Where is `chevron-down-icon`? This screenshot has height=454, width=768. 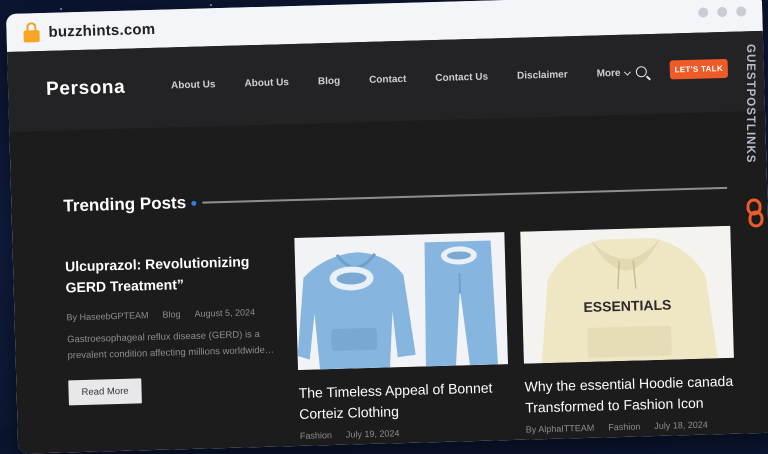
chevron-down-icon is located at coordinates (627, 72).